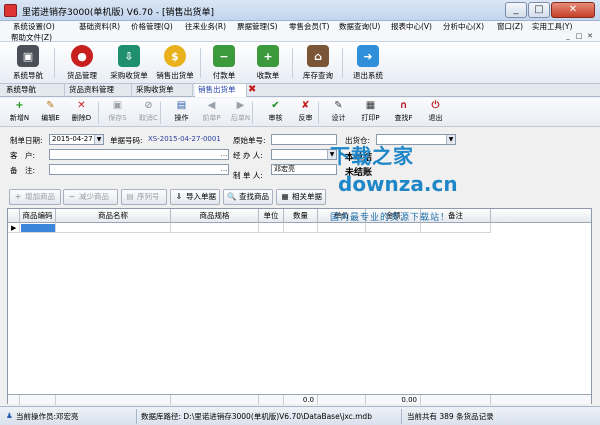 The width and height of the screenshot is (600, 425). Describe the element at coordinates (304, 169) in the screenshot. I see `maker-field: 邓宏亮` at that location.